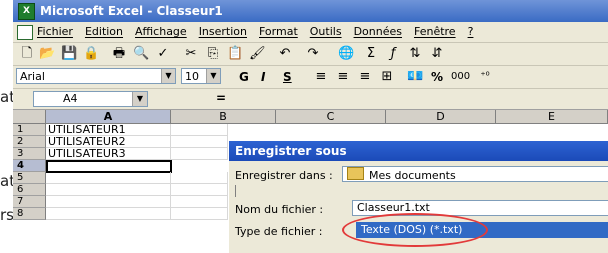 This screenshot has height=253, width=608. What do you see at coordinates (393, 54) in the screenshot?
I see `function-icon: ƒ` at bounding box center [393, 54].